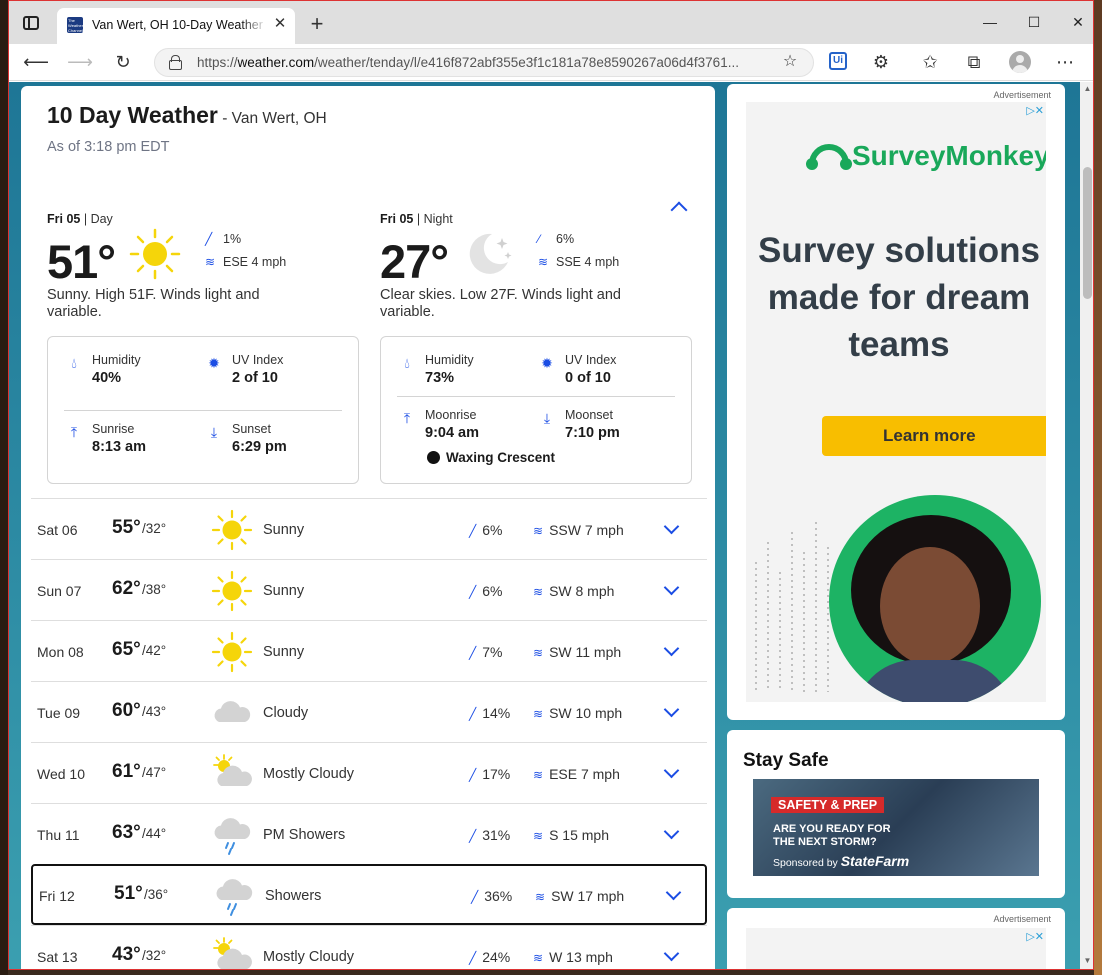 This screenshot has width=1102, height=975. What do you see at coordinates (838, 61) in the screenshot?
I see `extension-ui-icon: Ui` at bounding box center [838, 61].